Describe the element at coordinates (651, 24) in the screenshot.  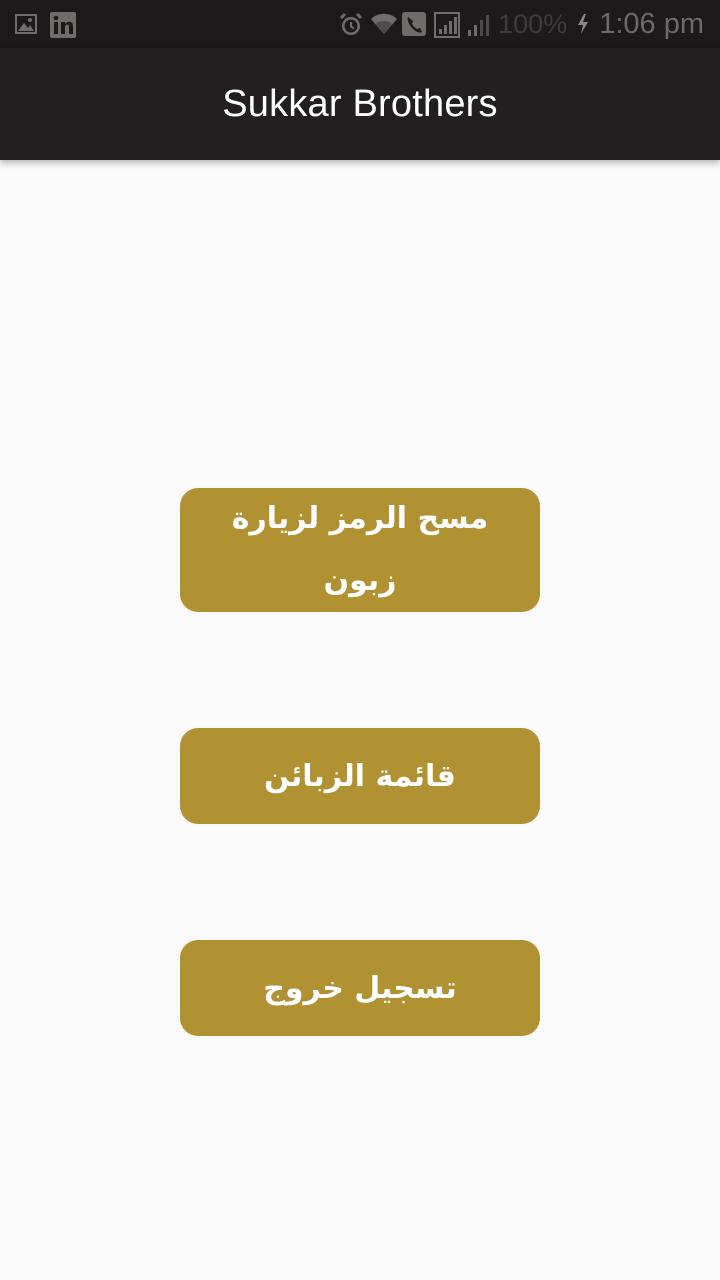
I see `status-time: 1:06 pm` at that location.